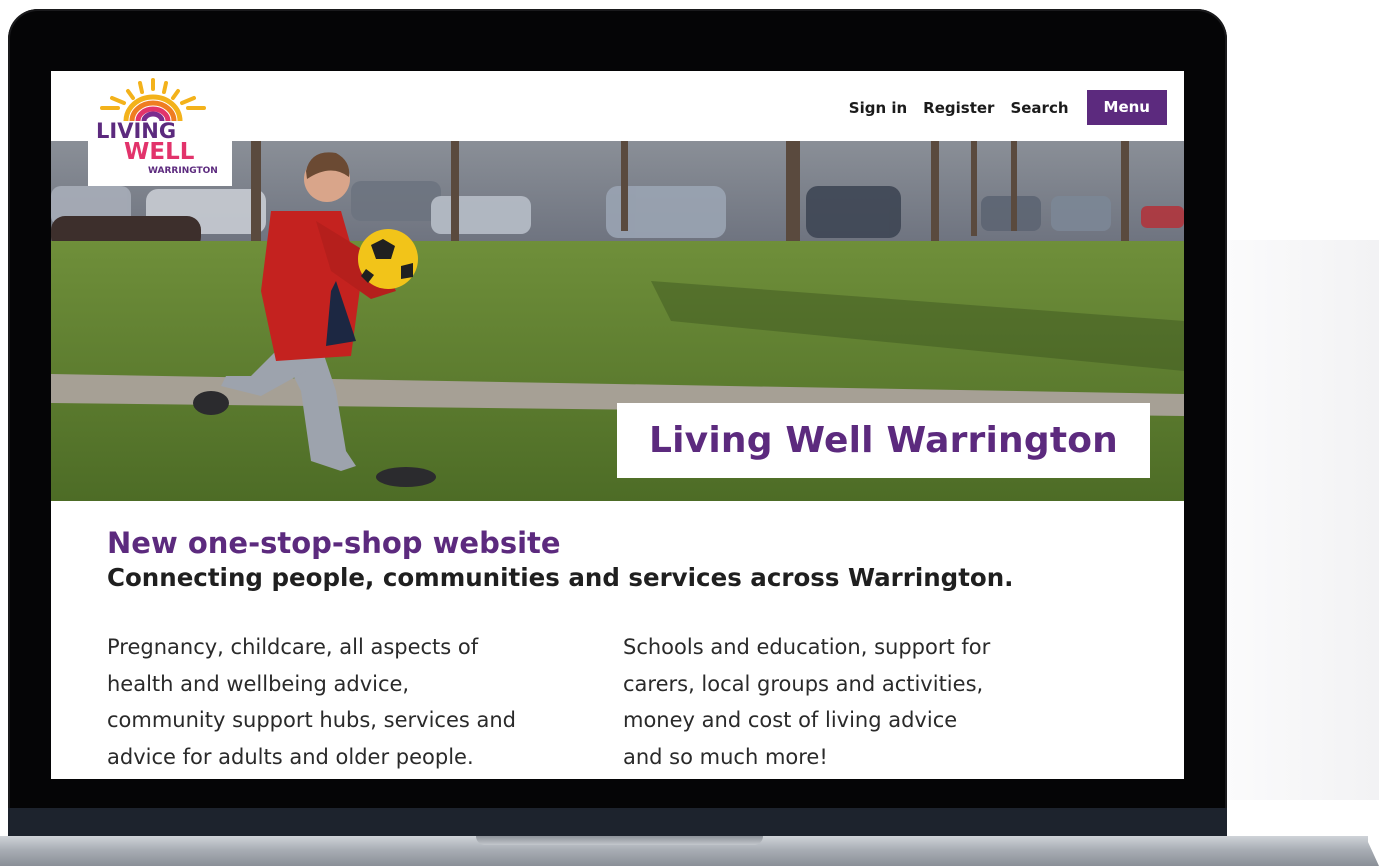  I want to click on logo-line-warrington: WARRINGTON, so click(183, 171).